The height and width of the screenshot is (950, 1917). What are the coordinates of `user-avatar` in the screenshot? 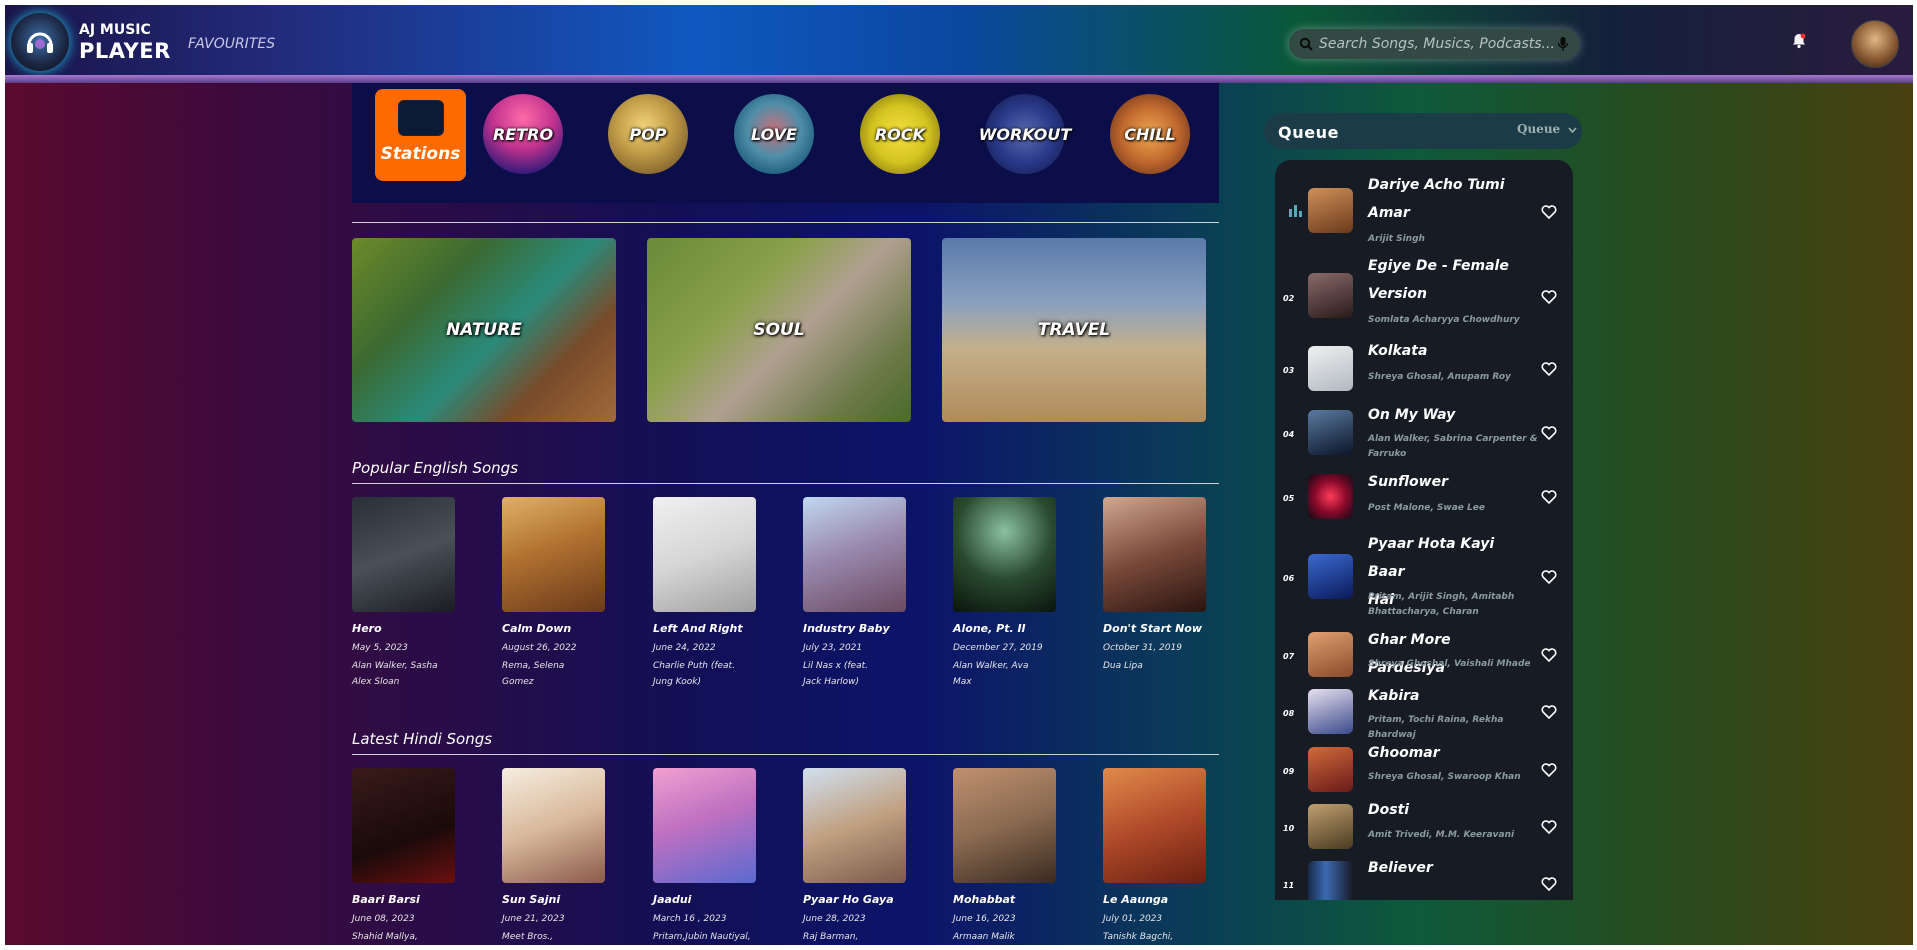 It's located at (1875, 44).